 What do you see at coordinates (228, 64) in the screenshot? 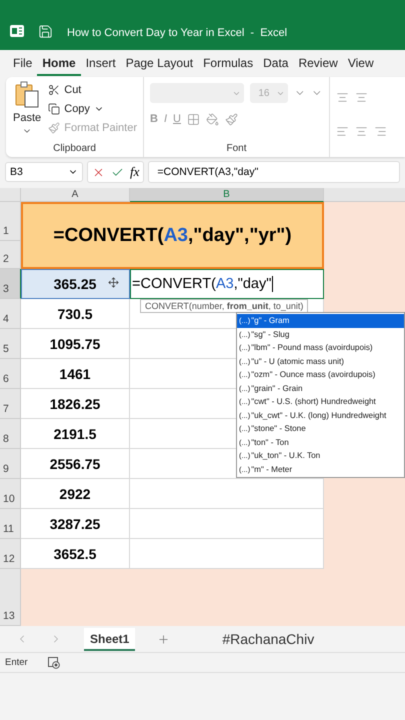
I see `ribbon-tab: Formulas` at bounding box center [228, 64].